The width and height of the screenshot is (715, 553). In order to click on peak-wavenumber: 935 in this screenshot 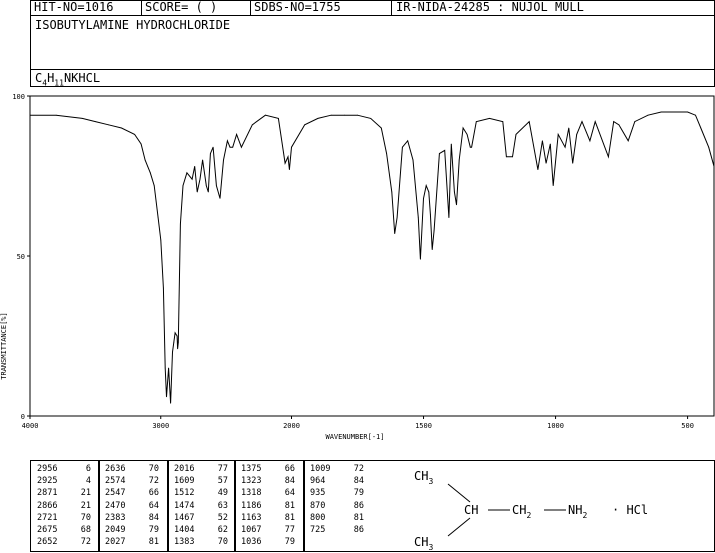, I will do `click(318, 493)`.